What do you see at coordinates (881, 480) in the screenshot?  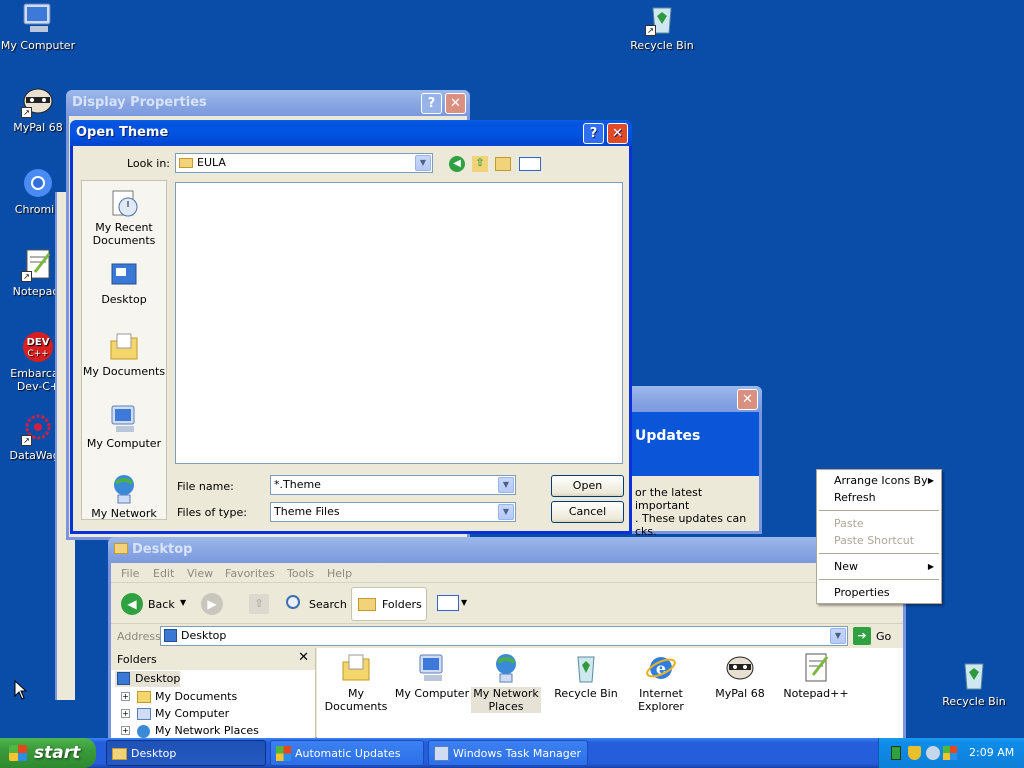 I see `menu-item-arrange-icons-by: Arrange Icons By` at bounding box center [881, 480].